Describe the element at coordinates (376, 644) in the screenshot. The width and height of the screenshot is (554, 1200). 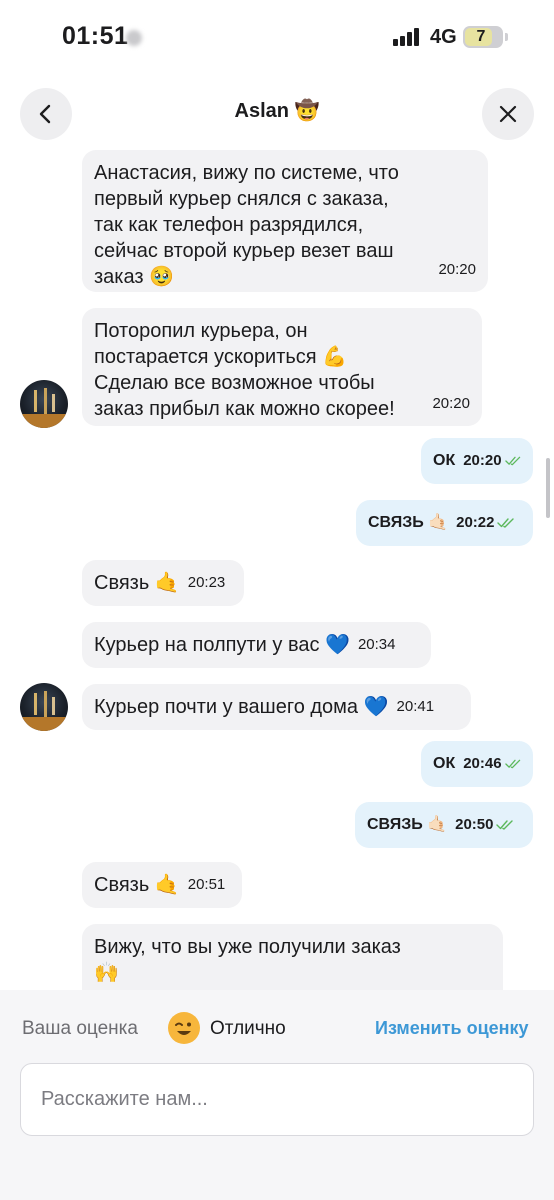
I see `message-time: 20:34` at that location.